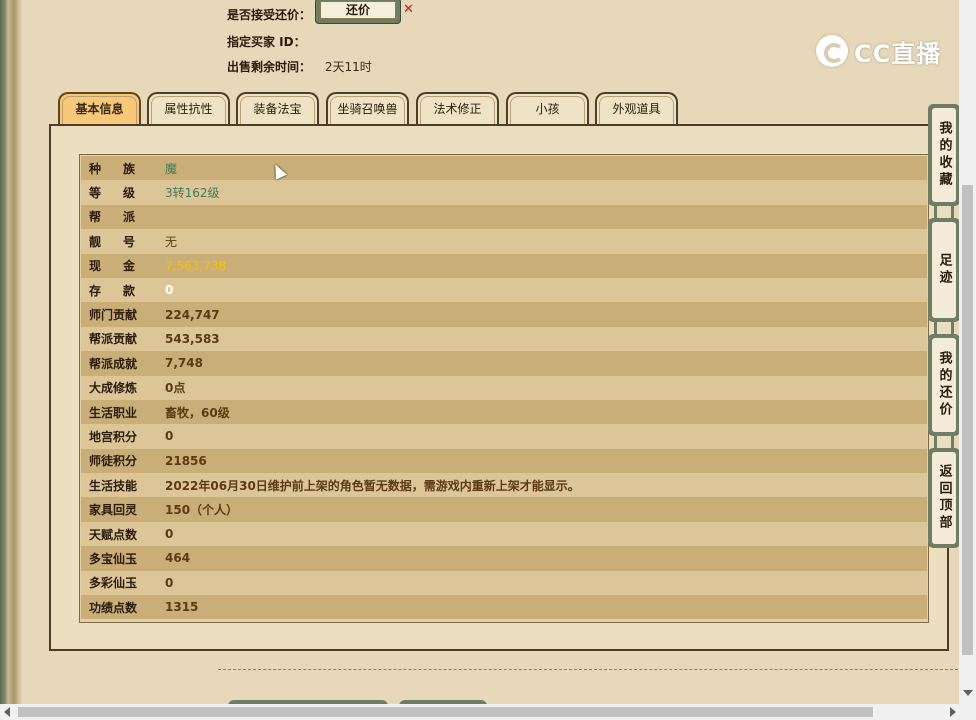 Image resolution: width=976 pixels, height=720 pixels. What do you see at coordinates (504, 168) in the screenshot?
I see `table-row: 种族魔` at bounding box center [504, 168].